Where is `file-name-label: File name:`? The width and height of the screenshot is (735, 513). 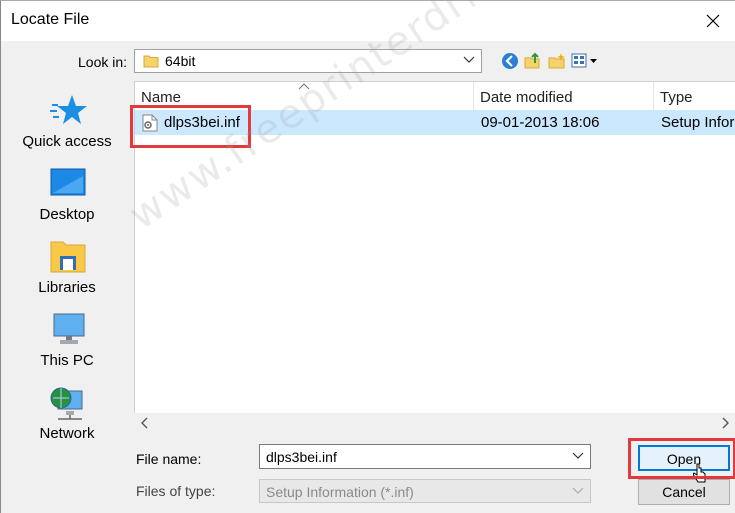
file-name-label: File name: is located at coordinates (169, 459).